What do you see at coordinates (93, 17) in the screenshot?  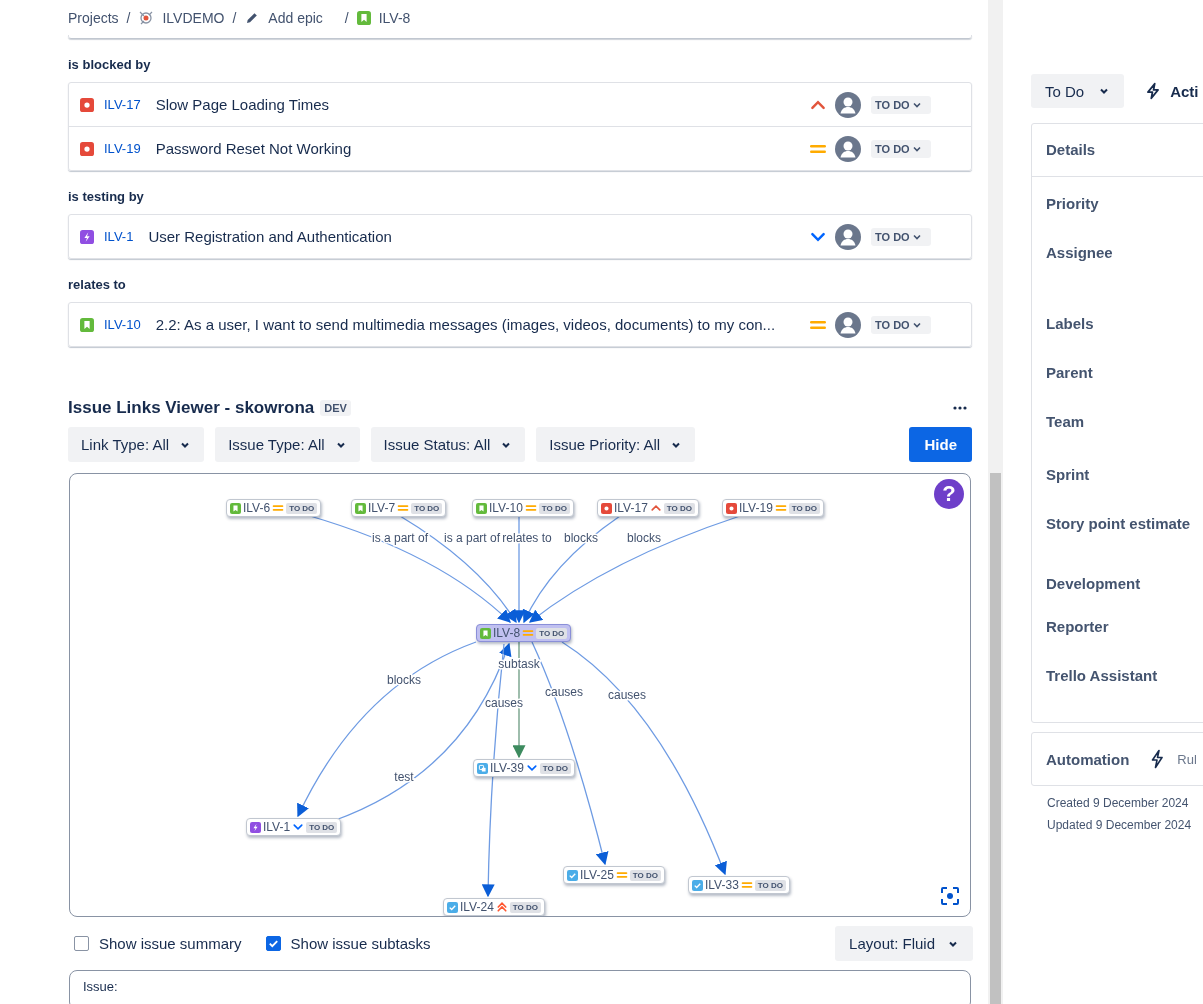 I see `breadcrumb-link: Projects` at bounding box center [93, 17].